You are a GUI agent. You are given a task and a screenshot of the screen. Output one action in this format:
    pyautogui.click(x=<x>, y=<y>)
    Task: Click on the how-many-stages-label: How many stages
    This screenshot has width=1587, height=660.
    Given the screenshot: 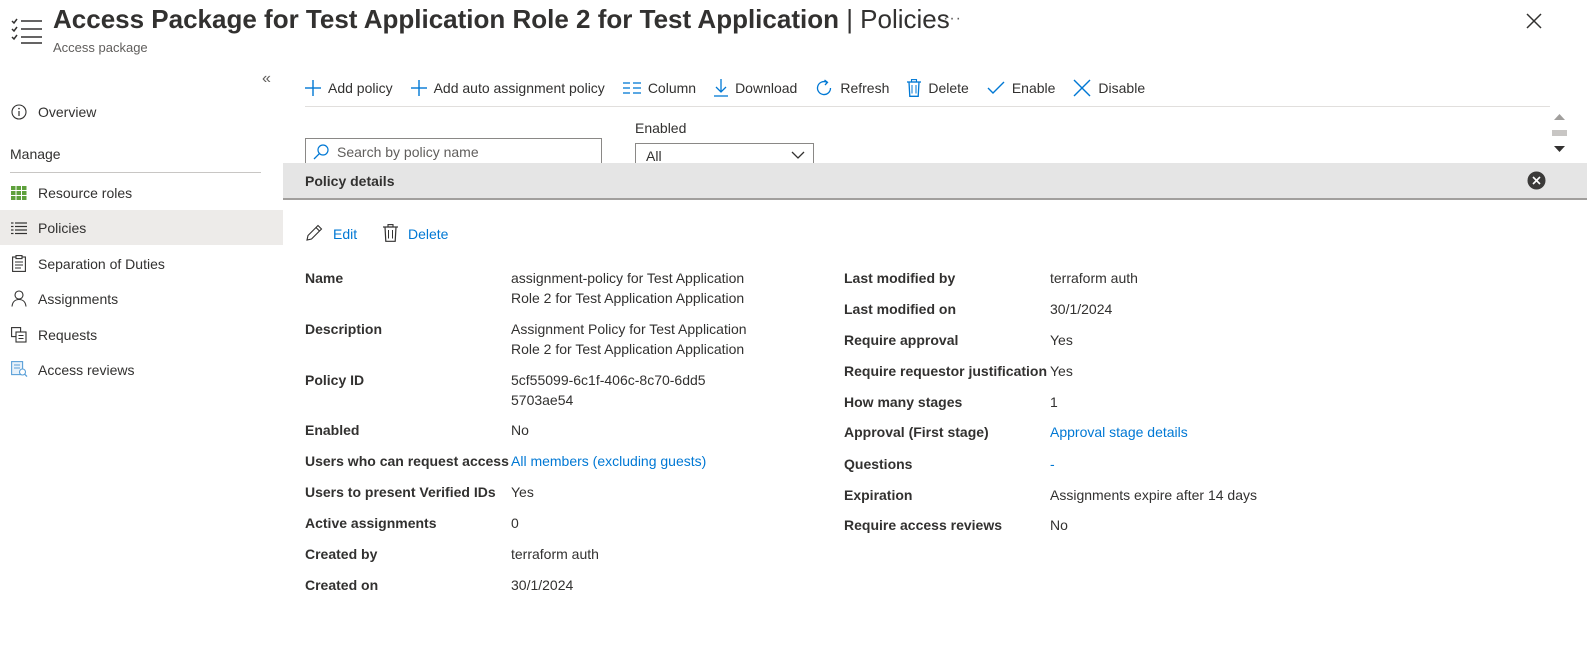 What is the action you would take?
    pyautogui.click(x=903, y=402)
    